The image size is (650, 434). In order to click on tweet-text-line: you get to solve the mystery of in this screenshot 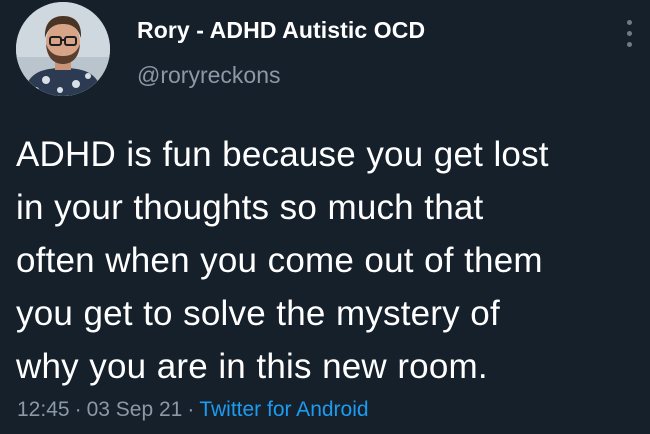, I will do `click(258, 313)`.